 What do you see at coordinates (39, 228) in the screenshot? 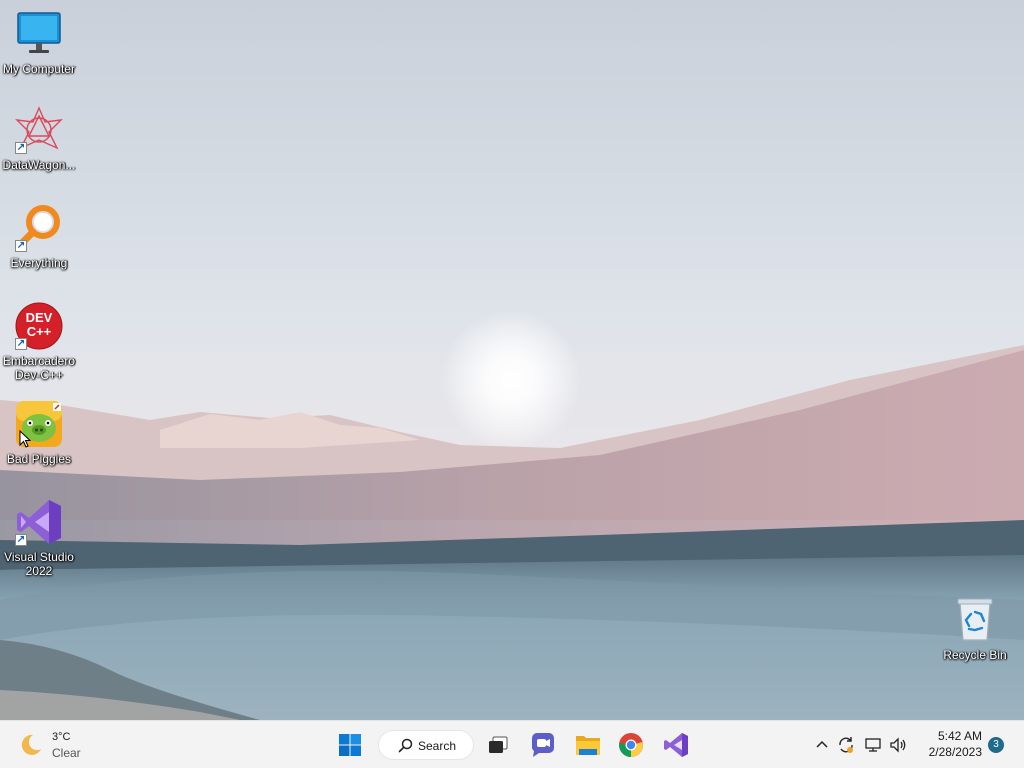
I see `everything-search-icon: ↗` at bounding box center [39, 228].